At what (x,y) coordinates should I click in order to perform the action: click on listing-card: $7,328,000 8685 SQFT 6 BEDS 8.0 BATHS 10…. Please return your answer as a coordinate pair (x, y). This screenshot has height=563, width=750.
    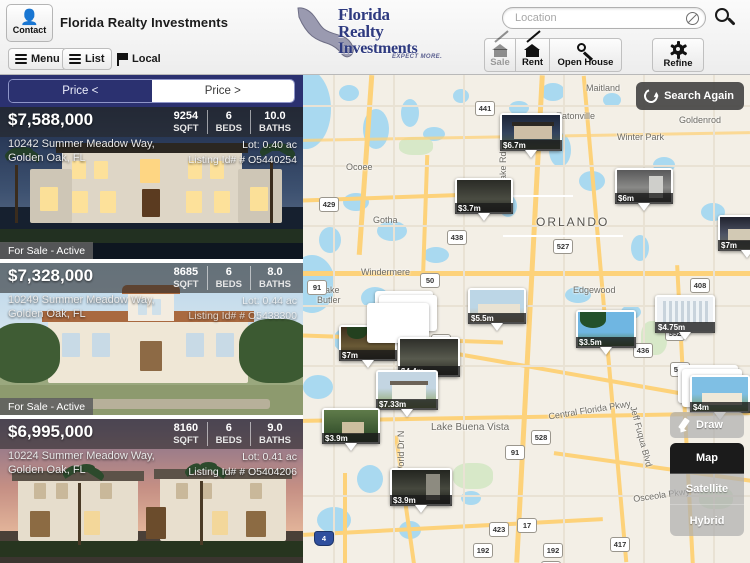
    Looking at the image, I should click on (151, 339).